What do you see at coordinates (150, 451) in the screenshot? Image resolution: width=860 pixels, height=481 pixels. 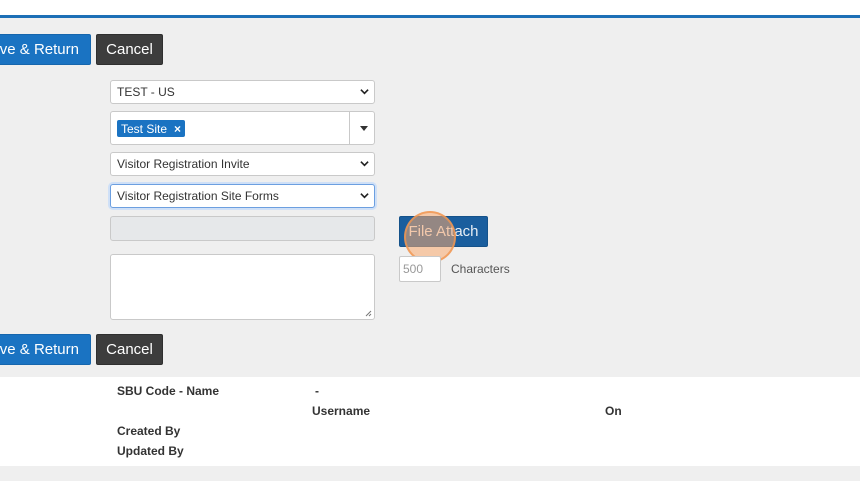 I see `updated-by-label: Updated By` at bounding box center [150, 451].